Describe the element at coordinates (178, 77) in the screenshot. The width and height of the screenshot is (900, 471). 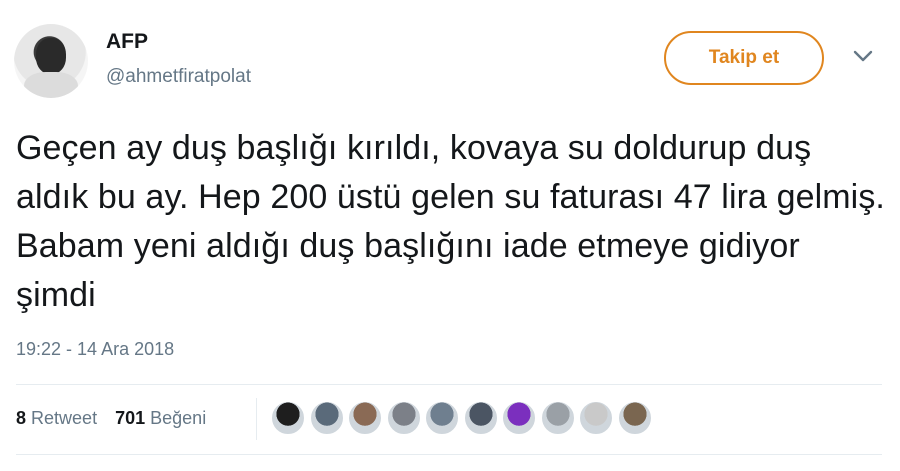
I see `user-handle: @ahmetfiratpolat` at that location.